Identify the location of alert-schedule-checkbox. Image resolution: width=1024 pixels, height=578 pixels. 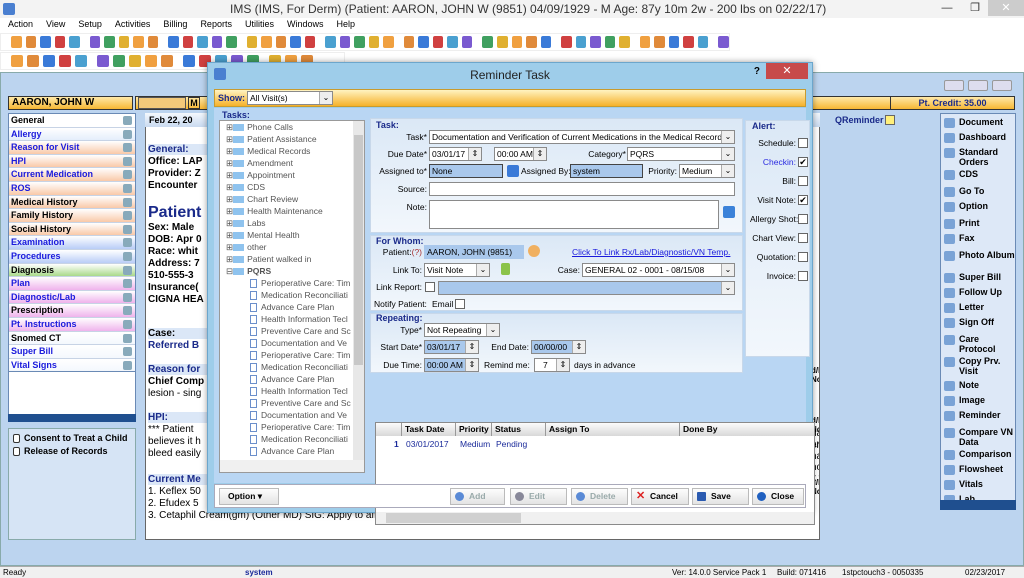
(803, 143).